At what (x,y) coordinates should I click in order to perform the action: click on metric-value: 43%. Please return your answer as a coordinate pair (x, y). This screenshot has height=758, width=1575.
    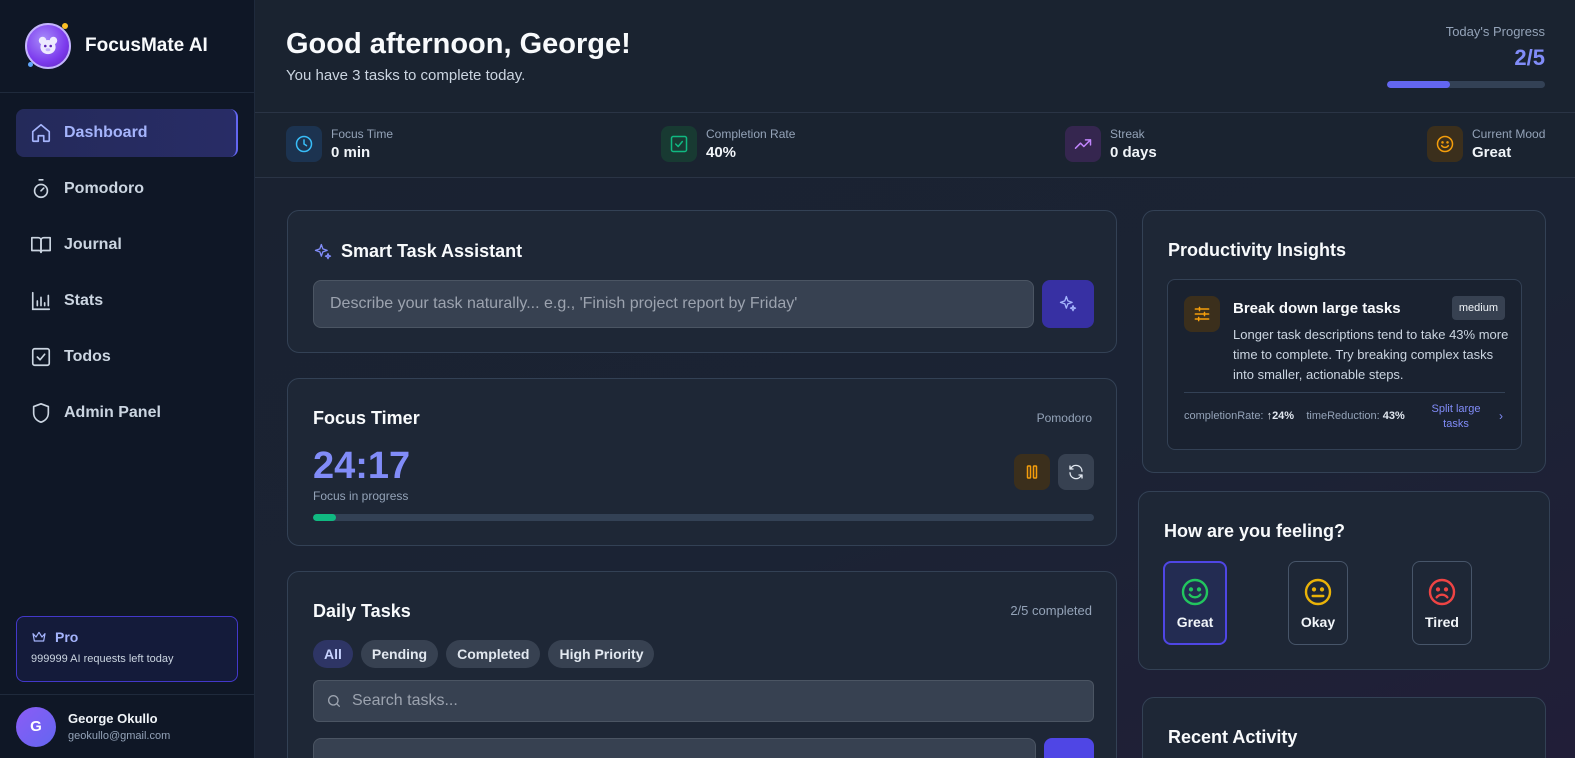
    Looking at the image, I should click on (1393, 416).